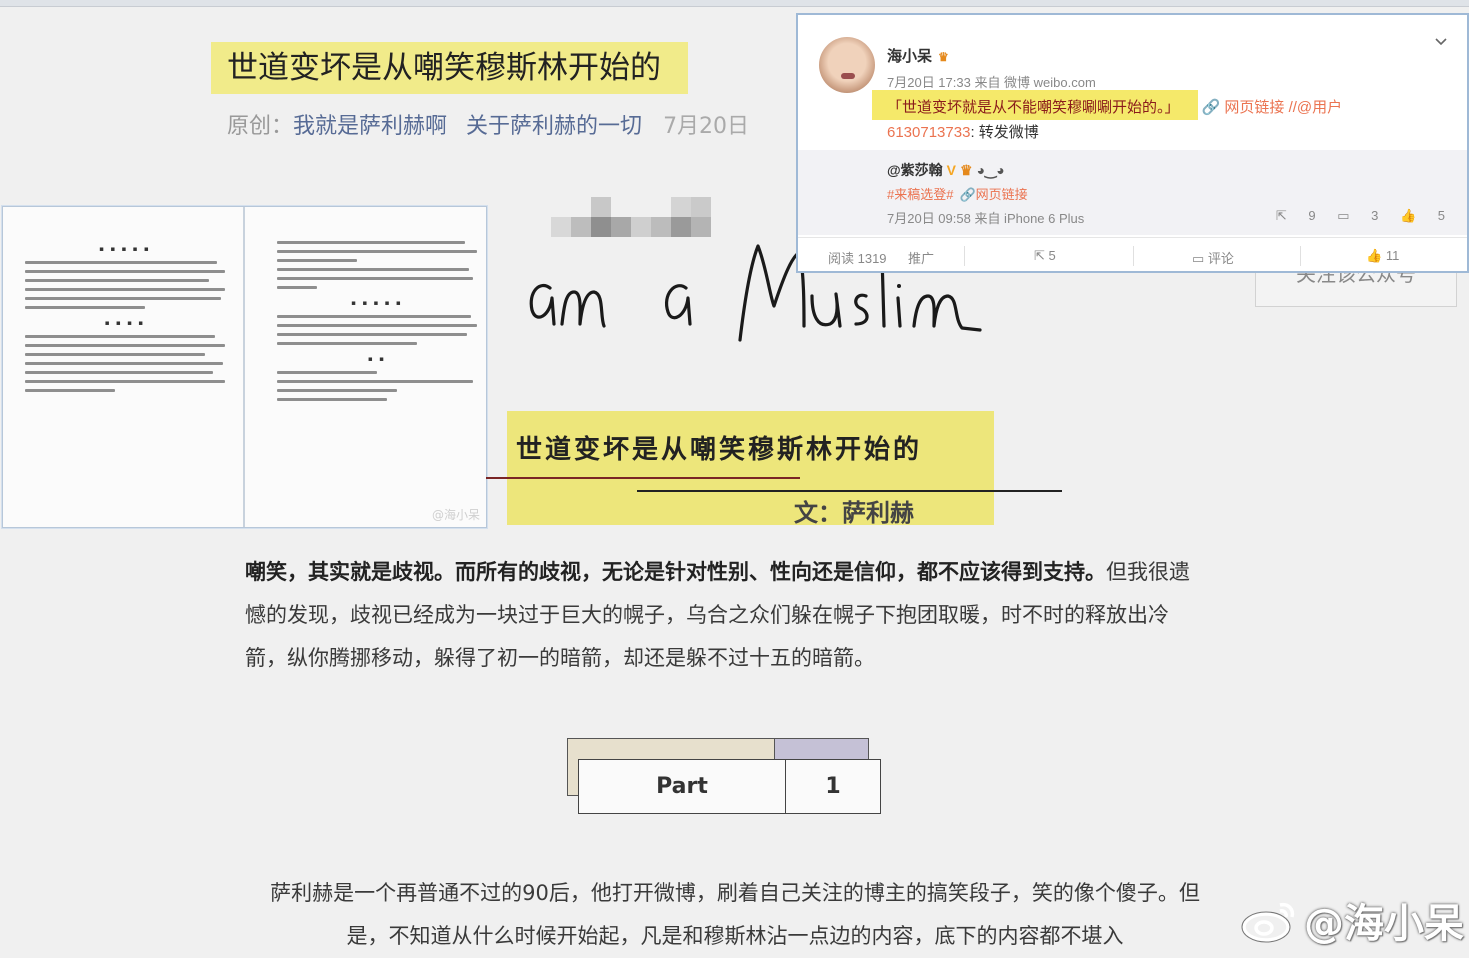  Describe the element at coordinates (1376, 255) in the screenshot. I see `thumbs-up-icon: 👍` at that location.